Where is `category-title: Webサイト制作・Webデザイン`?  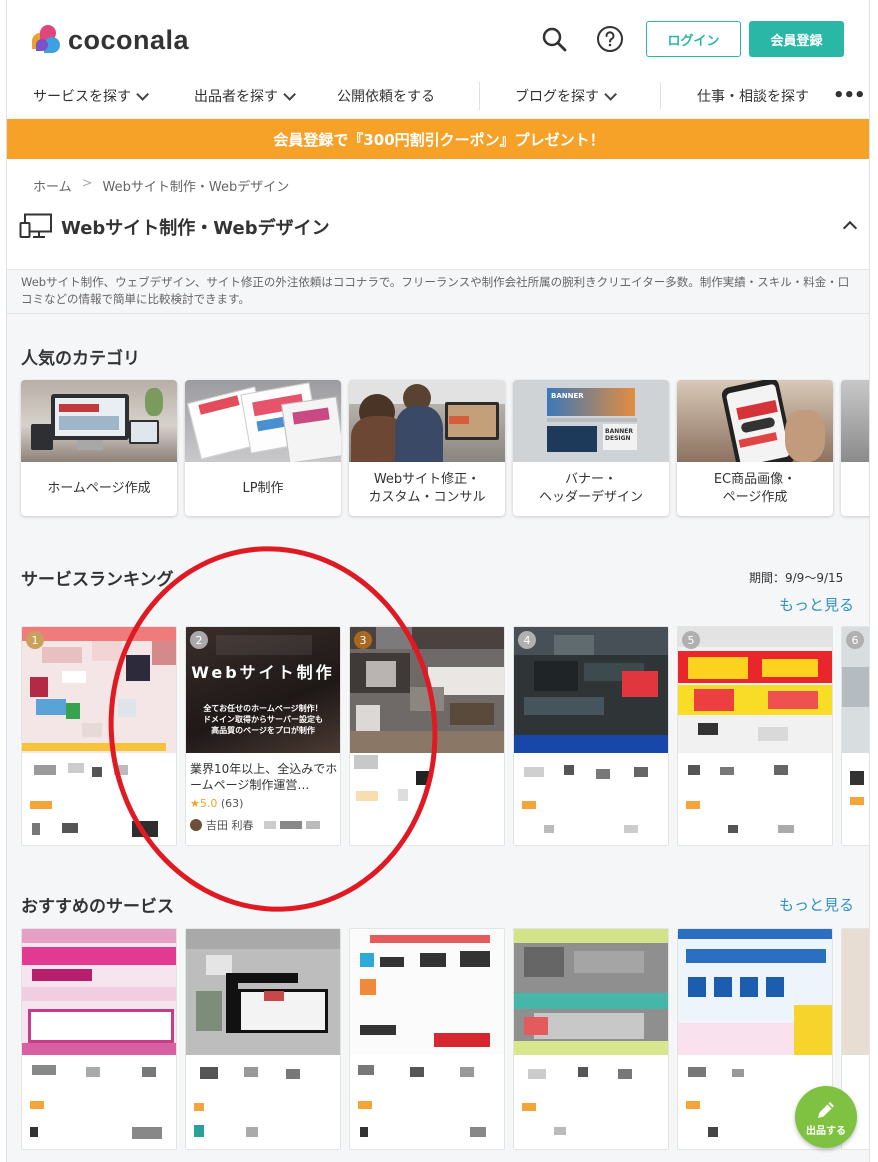 category-title: Webサイト制作・Webデザイン is located at coordinates (174, 227).